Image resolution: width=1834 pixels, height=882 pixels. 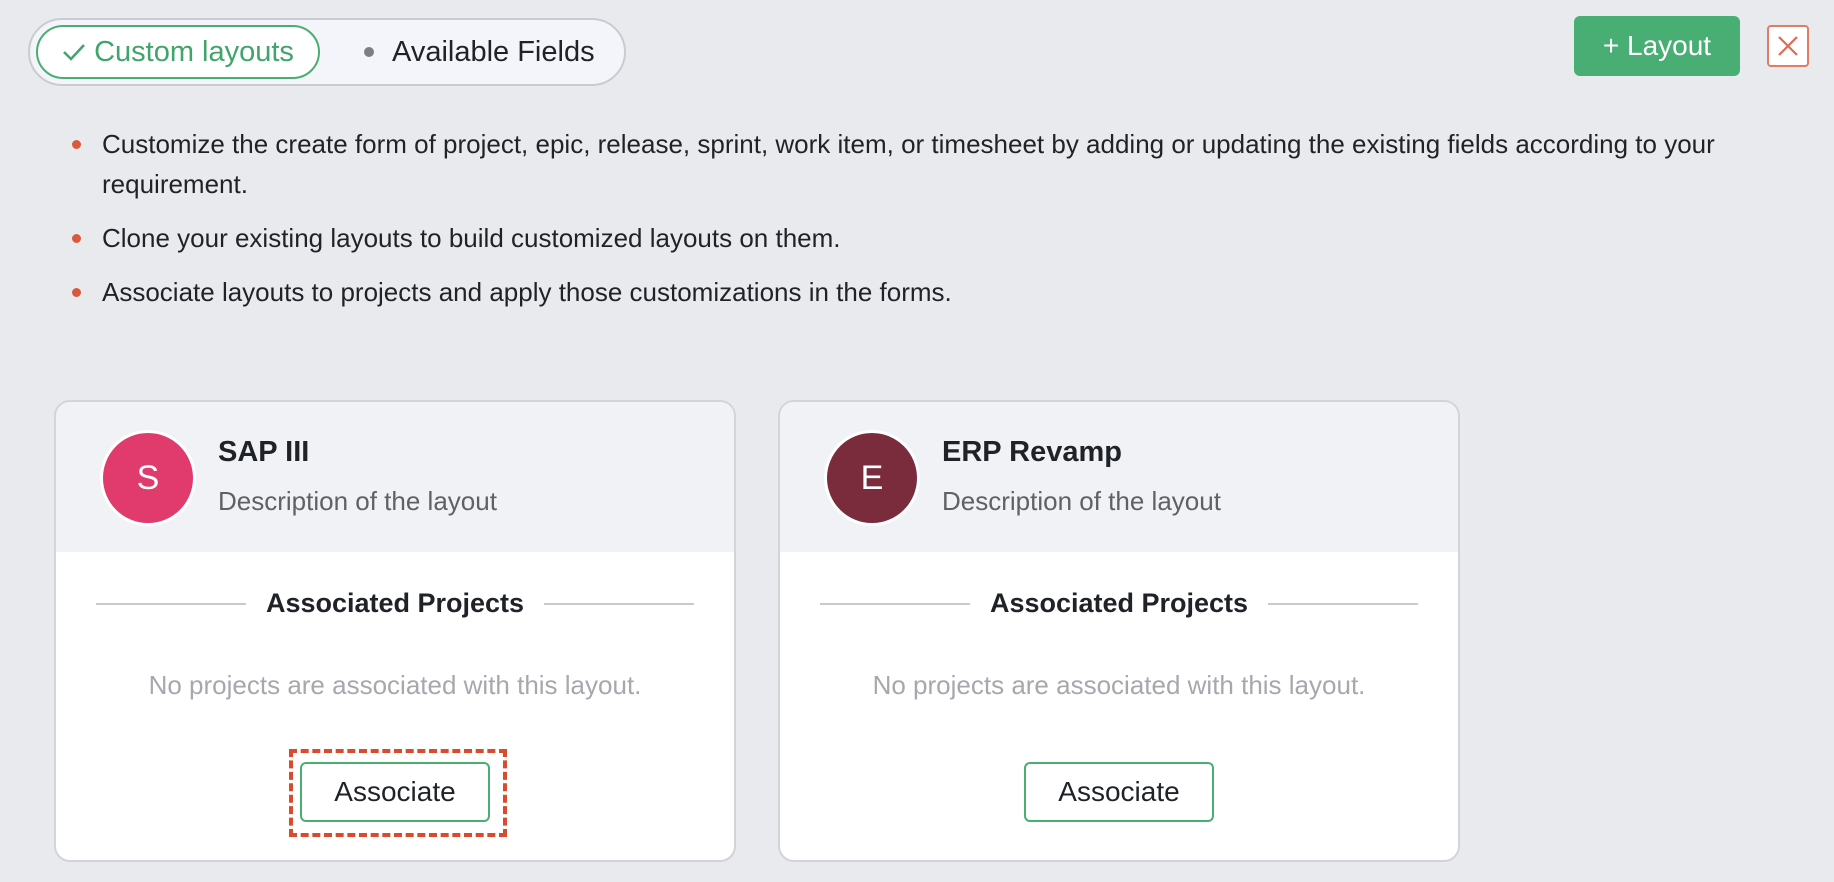 I want to click on focus-highlight, so click(x=398, y=793).